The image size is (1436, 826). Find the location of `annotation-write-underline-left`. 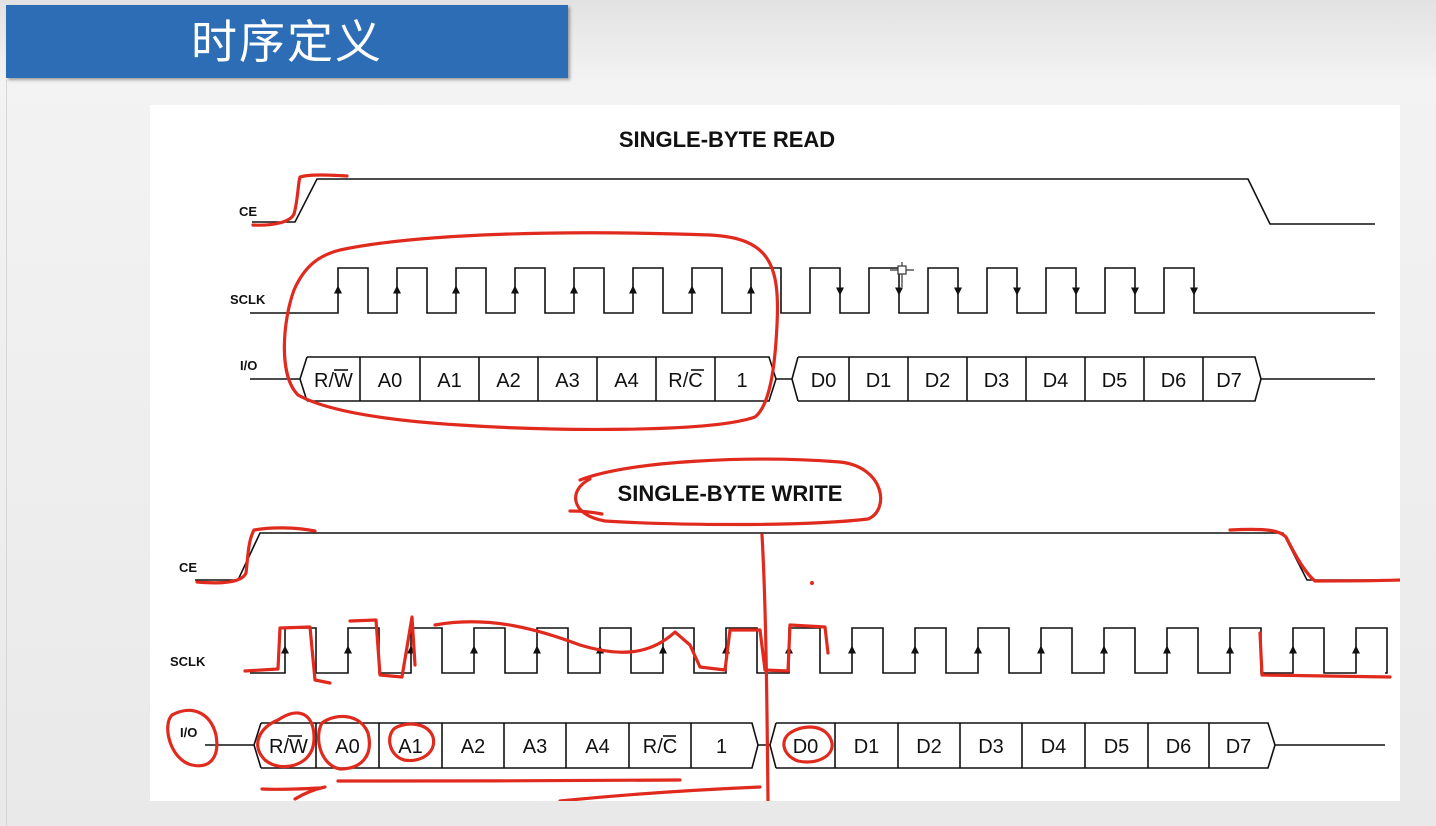

annotation-write-underline-left is located at coordinates (291, 789).